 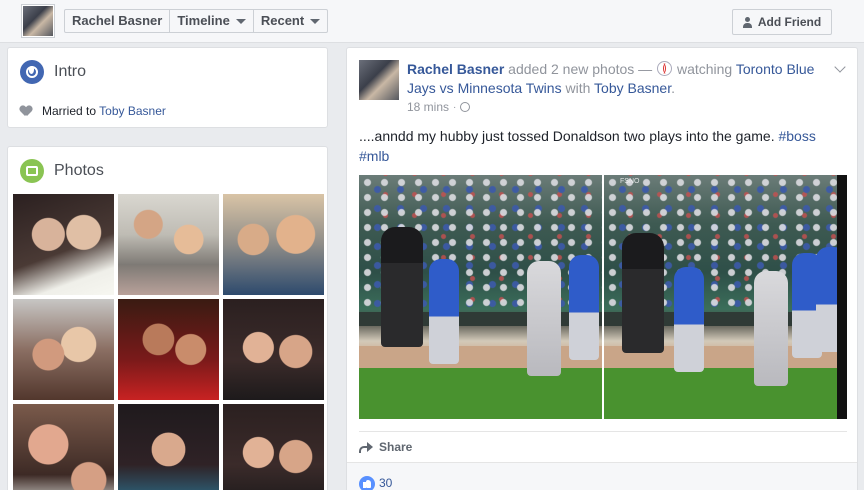 I want to click on post-with-text: with, so click(x=578, y=88).